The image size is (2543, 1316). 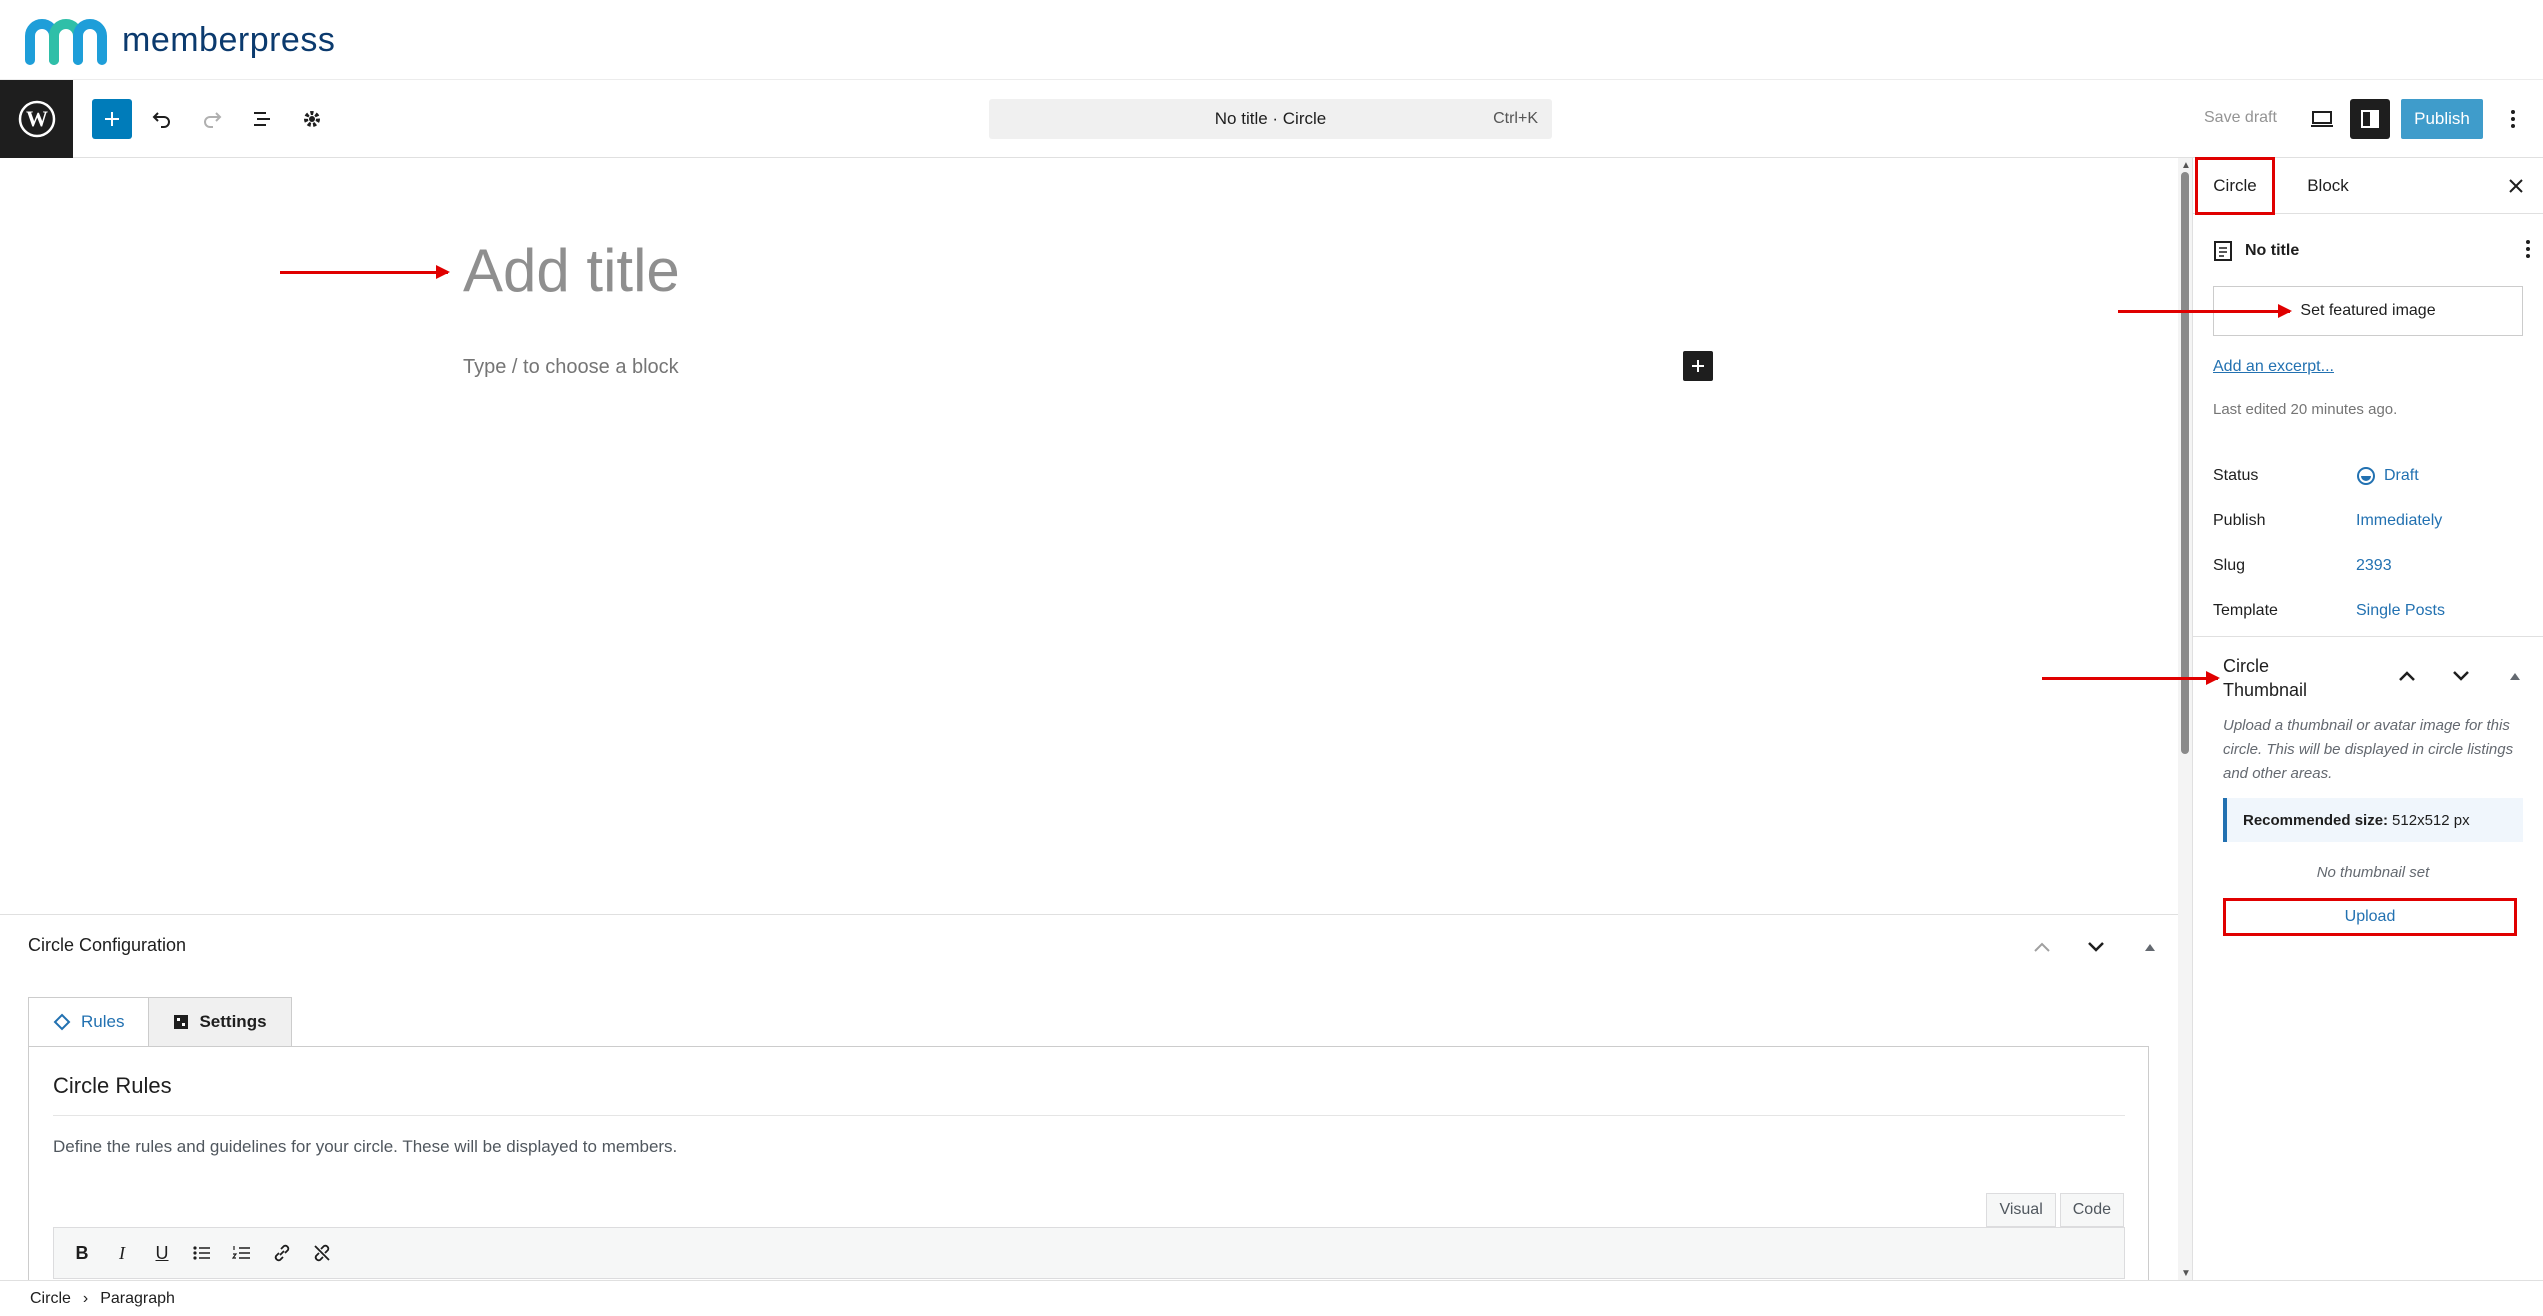 I want to click on memberpress-logo-icon, so click(x=66, y=42).